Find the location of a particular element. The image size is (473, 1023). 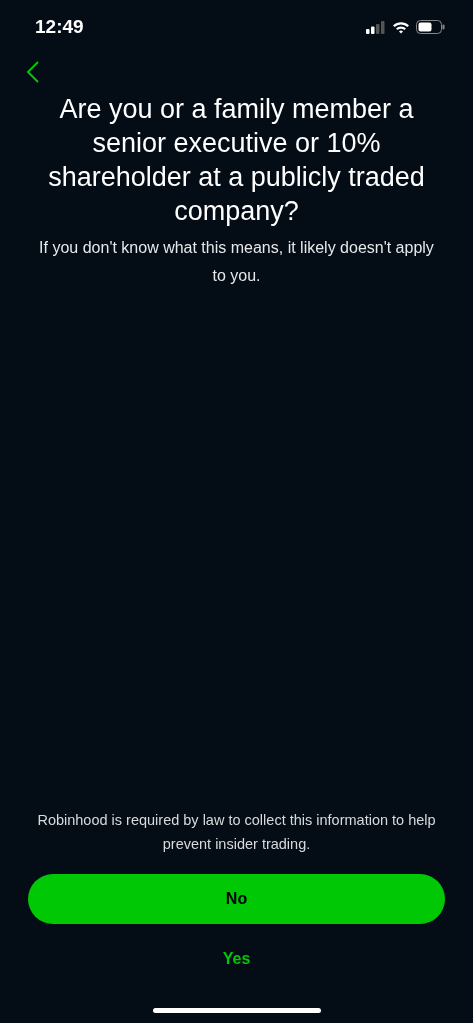

question-title: Are you or a family member a senior executive or 10% shareholder at a publicly traded company? is located at coordinates (236, 160).